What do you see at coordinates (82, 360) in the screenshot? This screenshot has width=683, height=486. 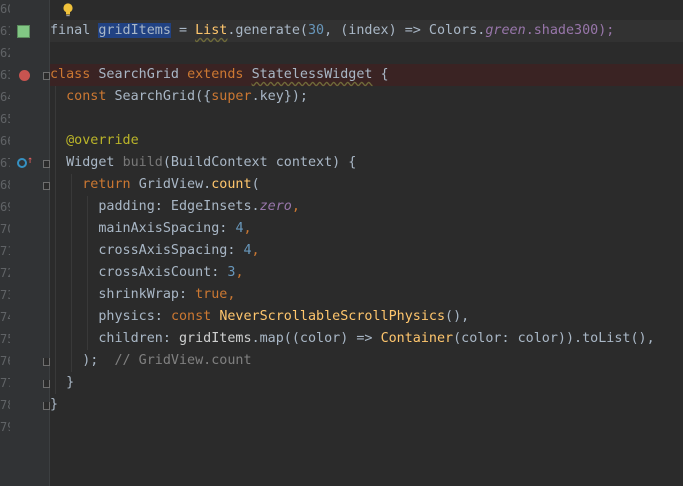 I see `code-token: );` at bounding box center [82, 360].